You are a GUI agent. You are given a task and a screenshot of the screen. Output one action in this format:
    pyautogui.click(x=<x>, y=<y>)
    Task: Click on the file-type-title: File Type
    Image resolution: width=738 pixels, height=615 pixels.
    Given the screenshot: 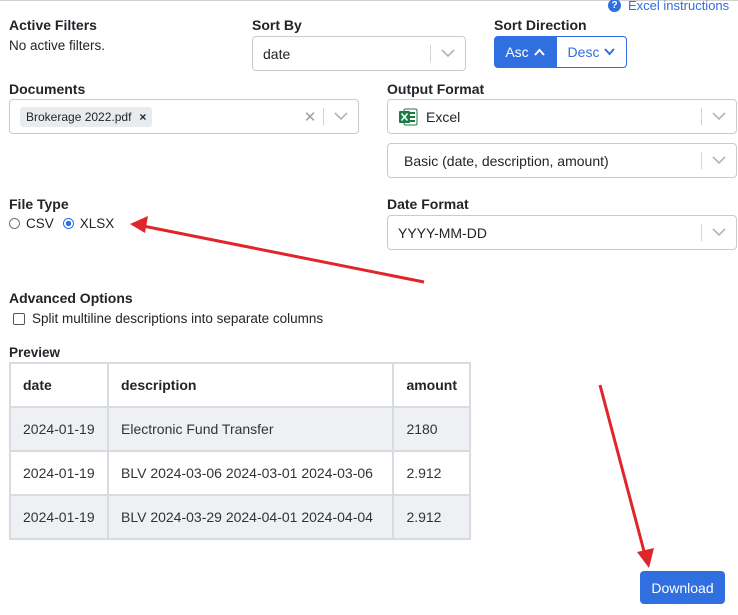 What is the action you would take?
    pyautogui.click(x=39, y=204)
    